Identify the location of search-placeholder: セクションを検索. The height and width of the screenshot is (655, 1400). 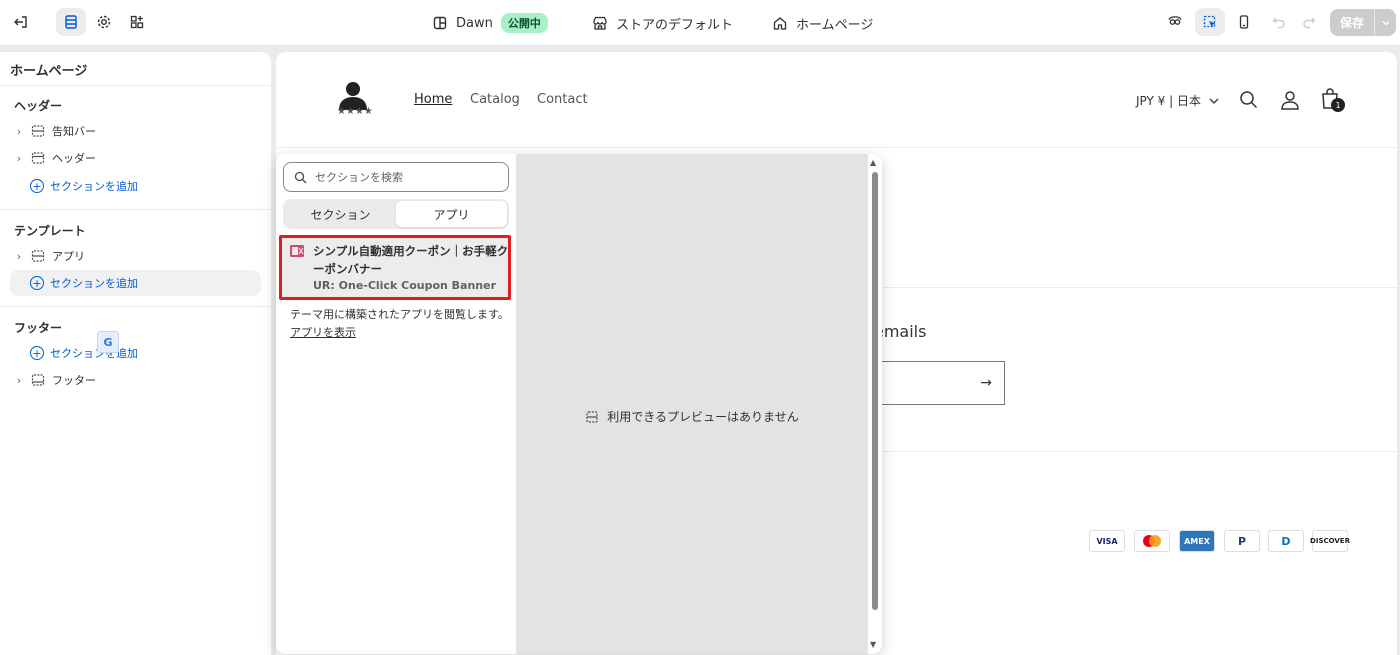
(359, 177).